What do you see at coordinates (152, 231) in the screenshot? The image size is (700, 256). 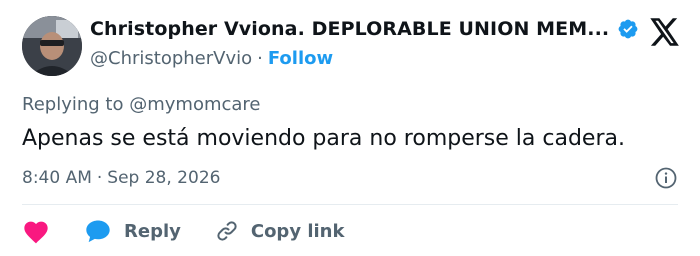 I see `reply-label: Reply` at bounding box center [152, 231].